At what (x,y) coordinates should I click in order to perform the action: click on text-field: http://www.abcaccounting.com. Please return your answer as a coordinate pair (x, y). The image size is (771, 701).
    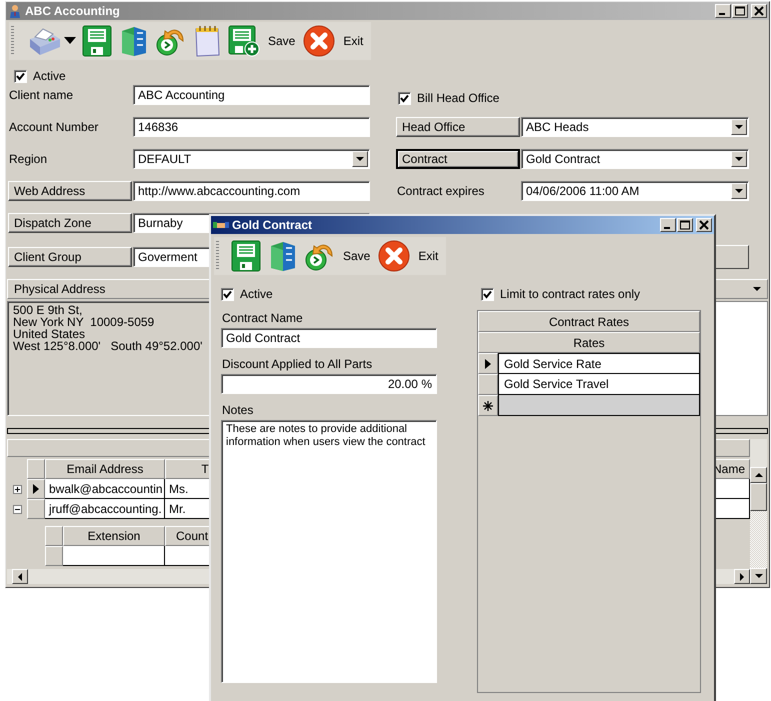
    Looking at the image, I should click on (251, 191).